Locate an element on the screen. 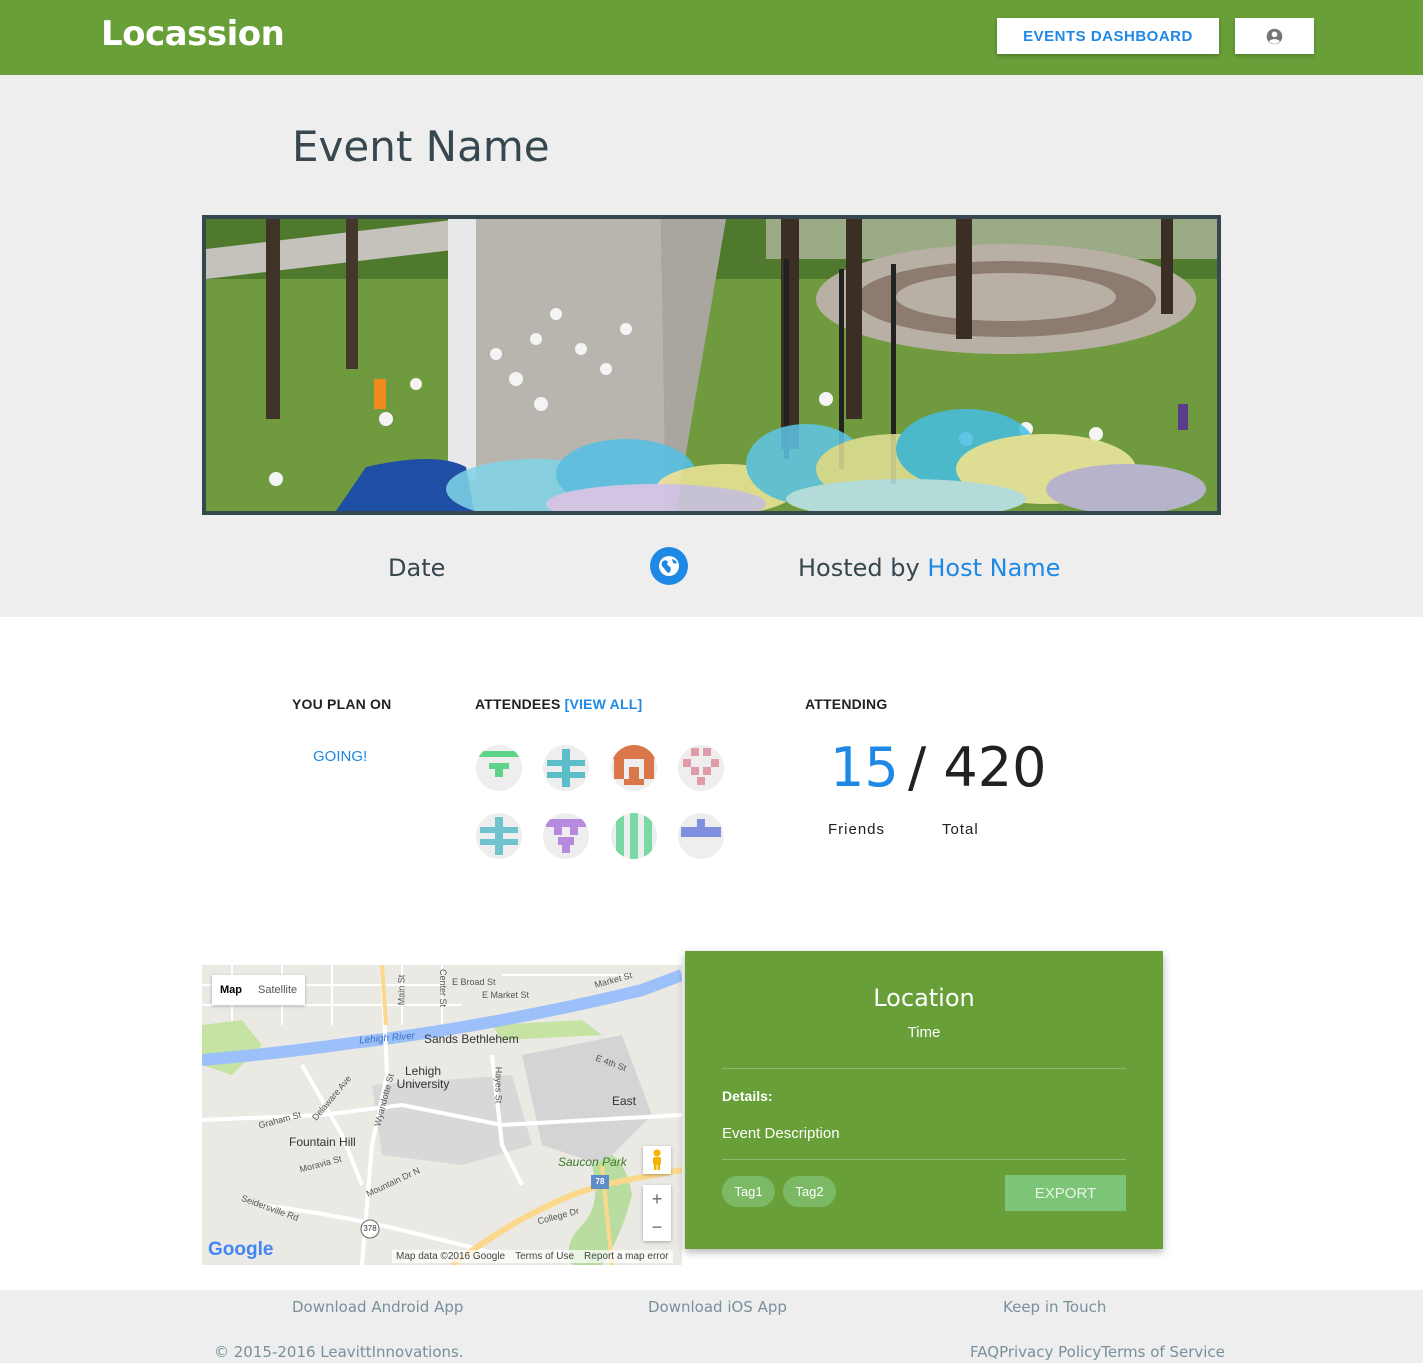 This screenshot has width=1423, height=1363. map-label-fountain-hill: Fountain Hill is located at coordinates (322, 1142).